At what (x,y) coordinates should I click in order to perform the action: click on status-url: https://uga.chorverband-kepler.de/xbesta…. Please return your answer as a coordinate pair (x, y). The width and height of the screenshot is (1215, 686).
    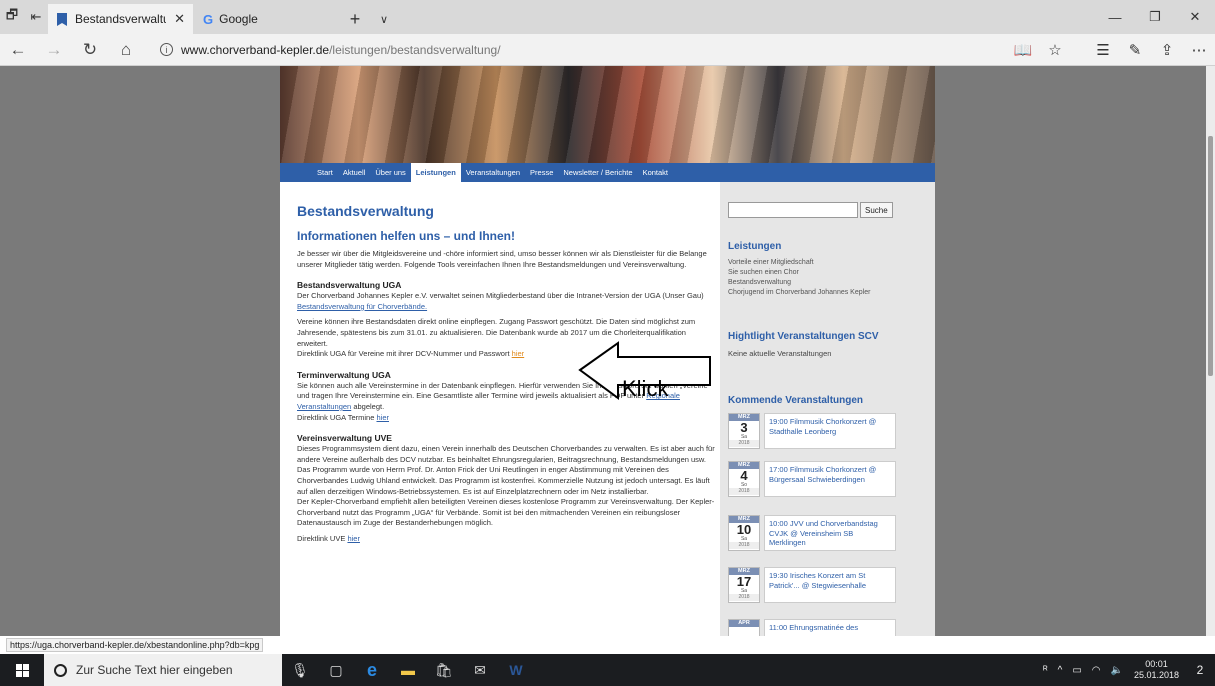
    Looking at the image, I should click on (135, 645).